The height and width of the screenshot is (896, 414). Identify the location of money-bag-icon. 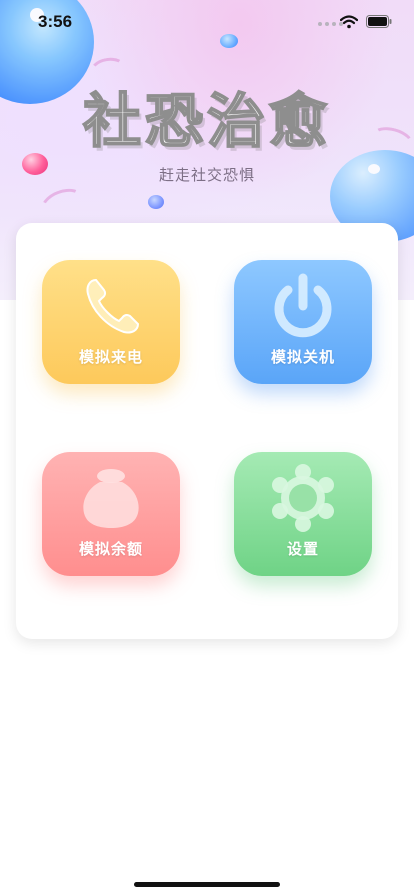
(111, 498).